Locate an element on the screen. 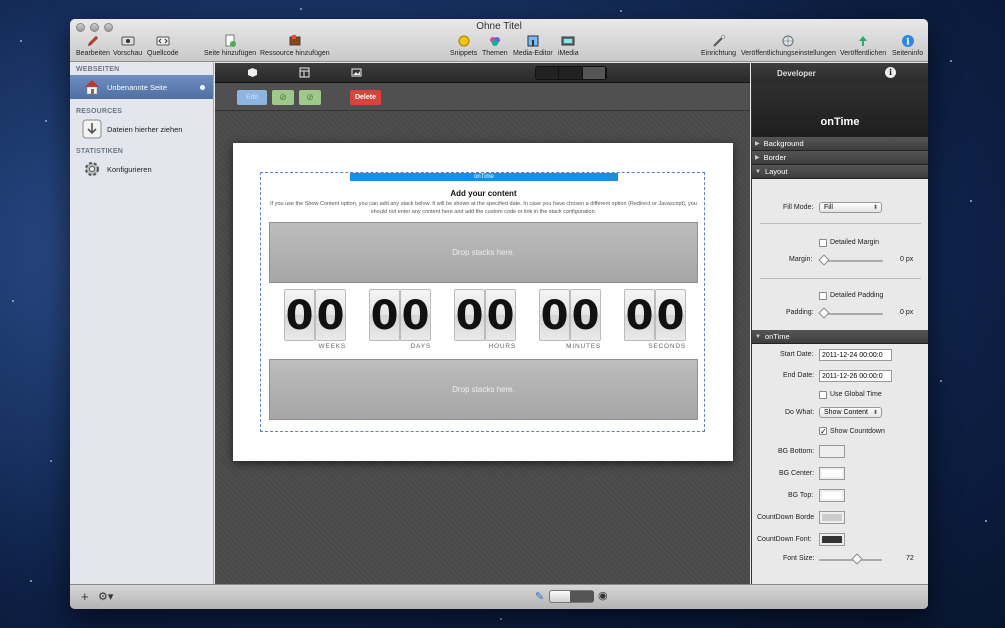  imedia-icon is located at coordinates (568, 41).